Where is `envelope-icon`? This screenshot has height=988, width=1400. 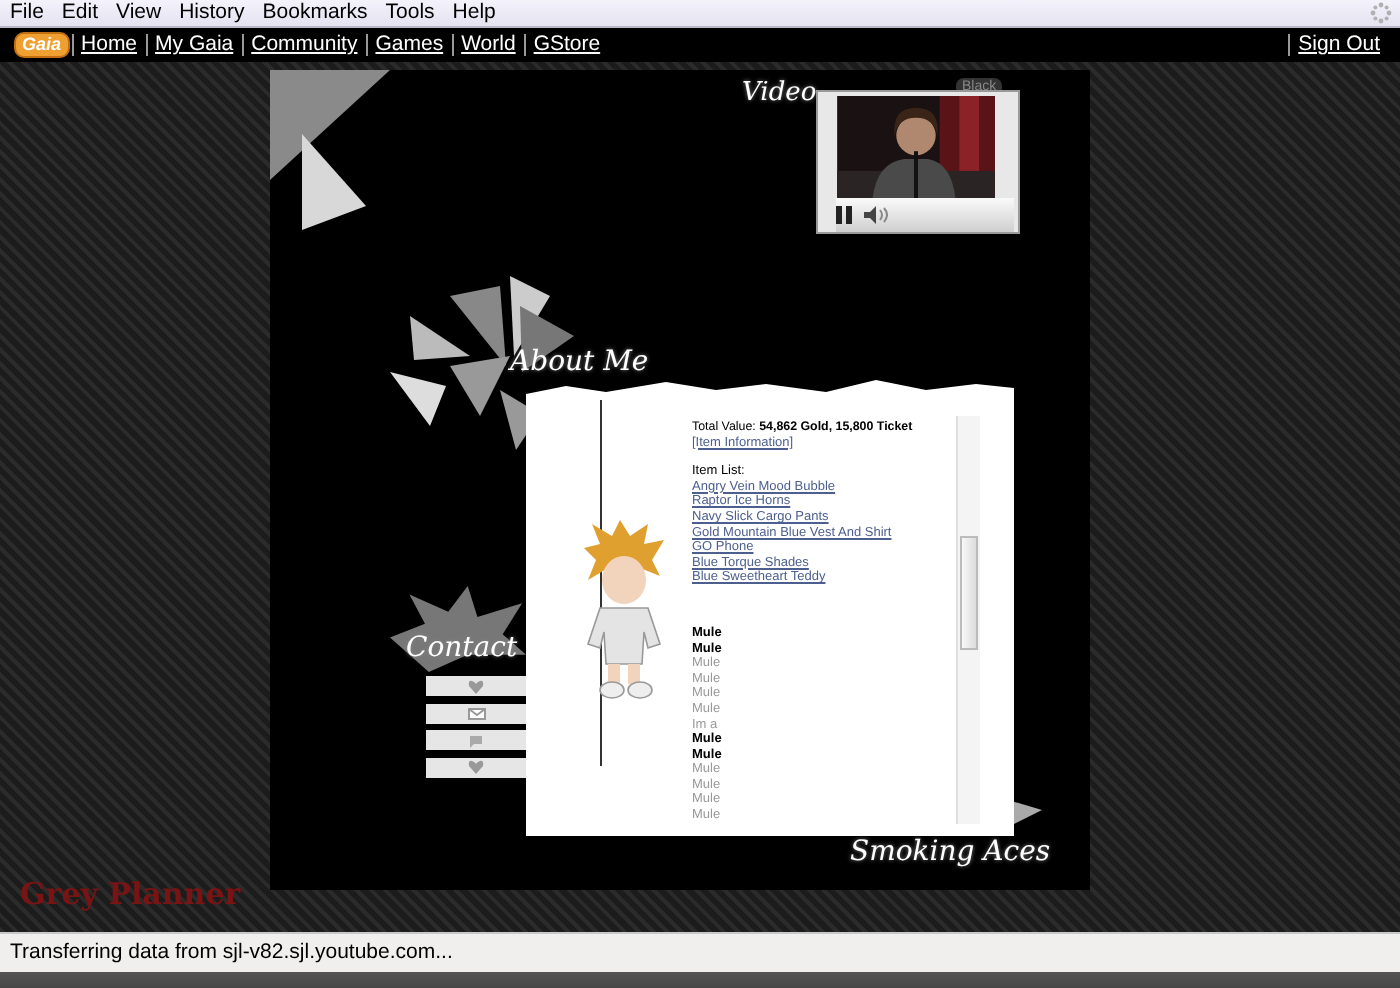
envelope-icon is located at coordinates (476, 713).